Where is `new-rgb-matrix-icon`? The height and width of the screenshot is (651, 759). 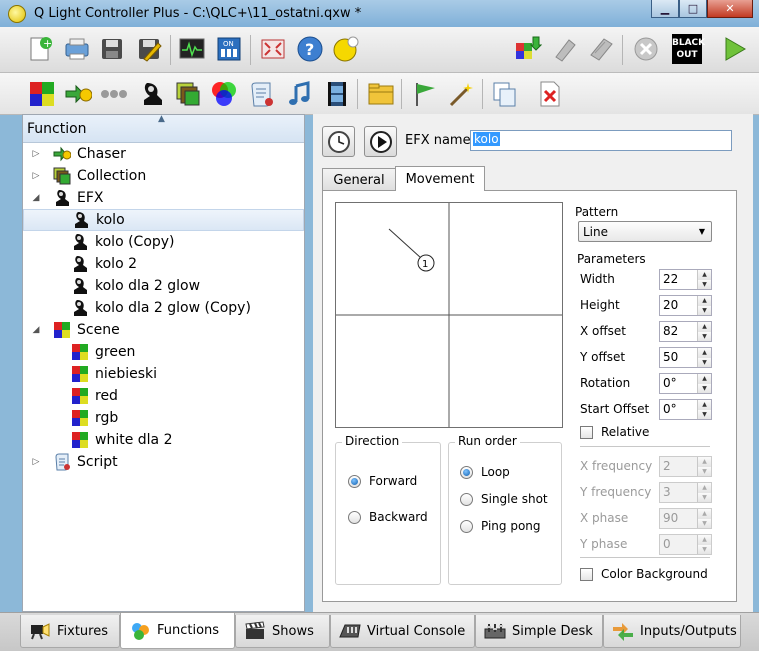 new-rgb-matrix-icon is located at coordinates (224, 94).